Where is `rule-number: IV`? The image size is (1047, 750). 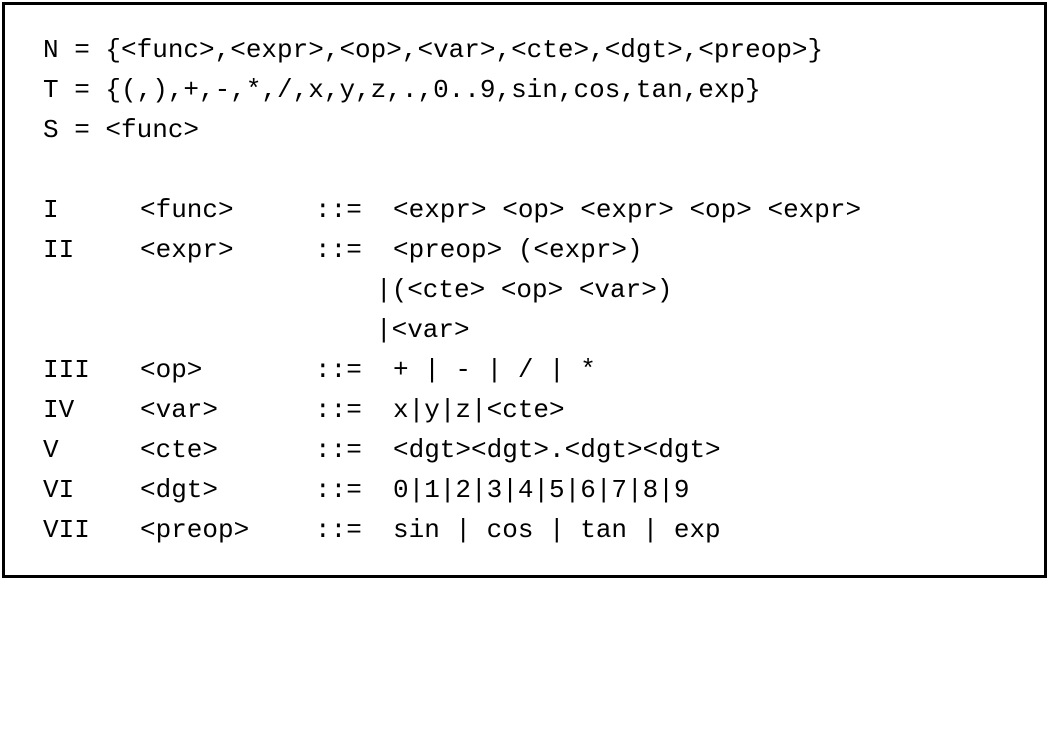
rule-number: IV is located at coordinates (59, 410).